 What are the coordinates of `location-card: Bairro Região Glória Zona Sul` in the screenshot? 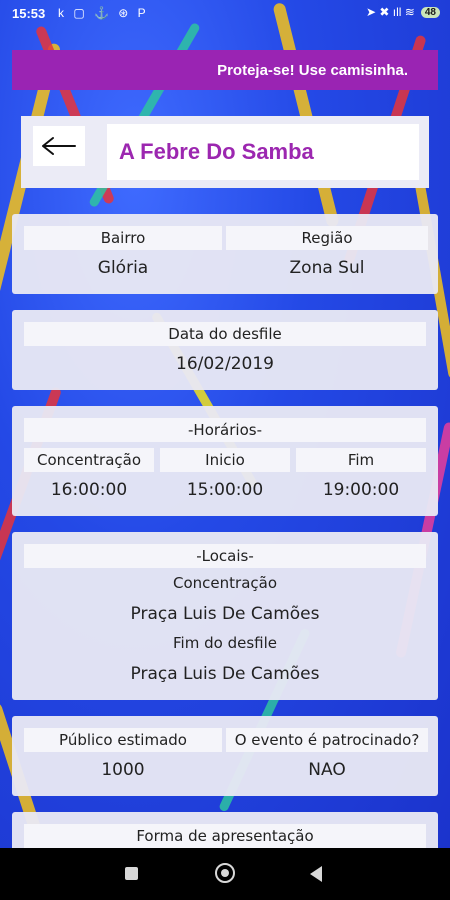 It's located at (225, 254).